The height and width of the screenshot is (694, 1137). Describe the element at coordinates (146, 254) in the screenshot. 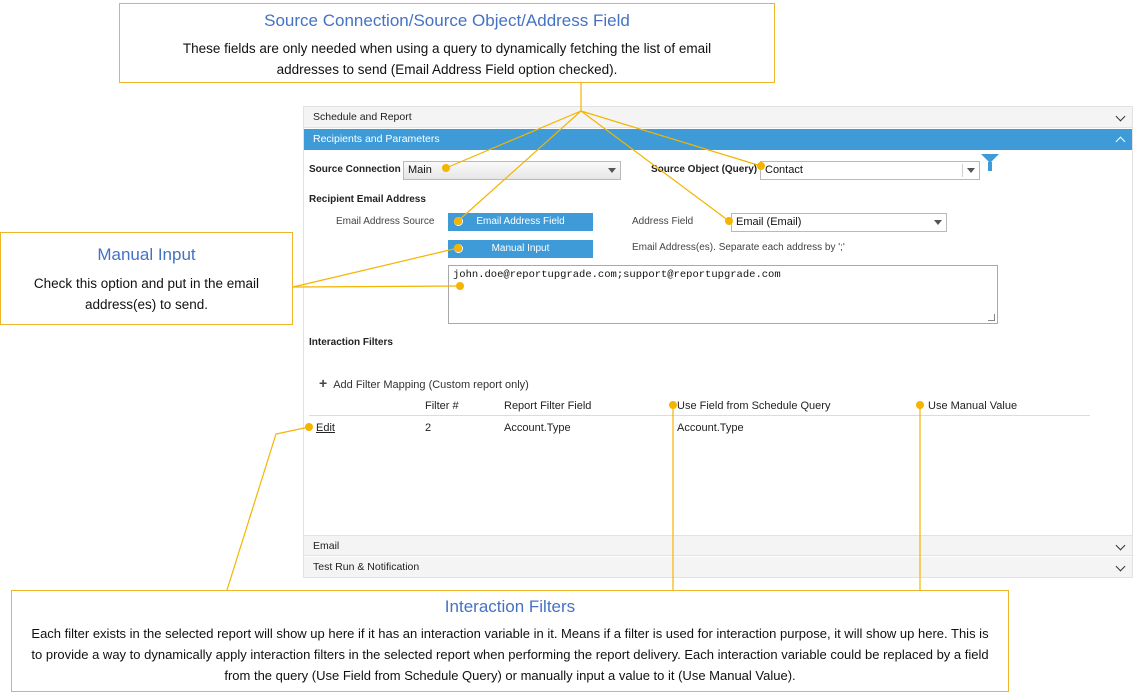

I see `manual-callout-title: Manual Input` at that location.